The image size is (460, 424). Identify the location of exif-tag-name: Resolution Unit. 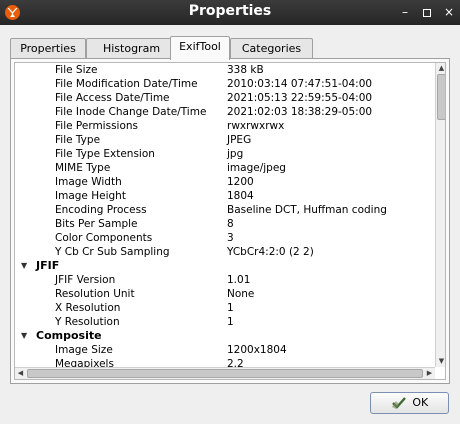
(95, 294).